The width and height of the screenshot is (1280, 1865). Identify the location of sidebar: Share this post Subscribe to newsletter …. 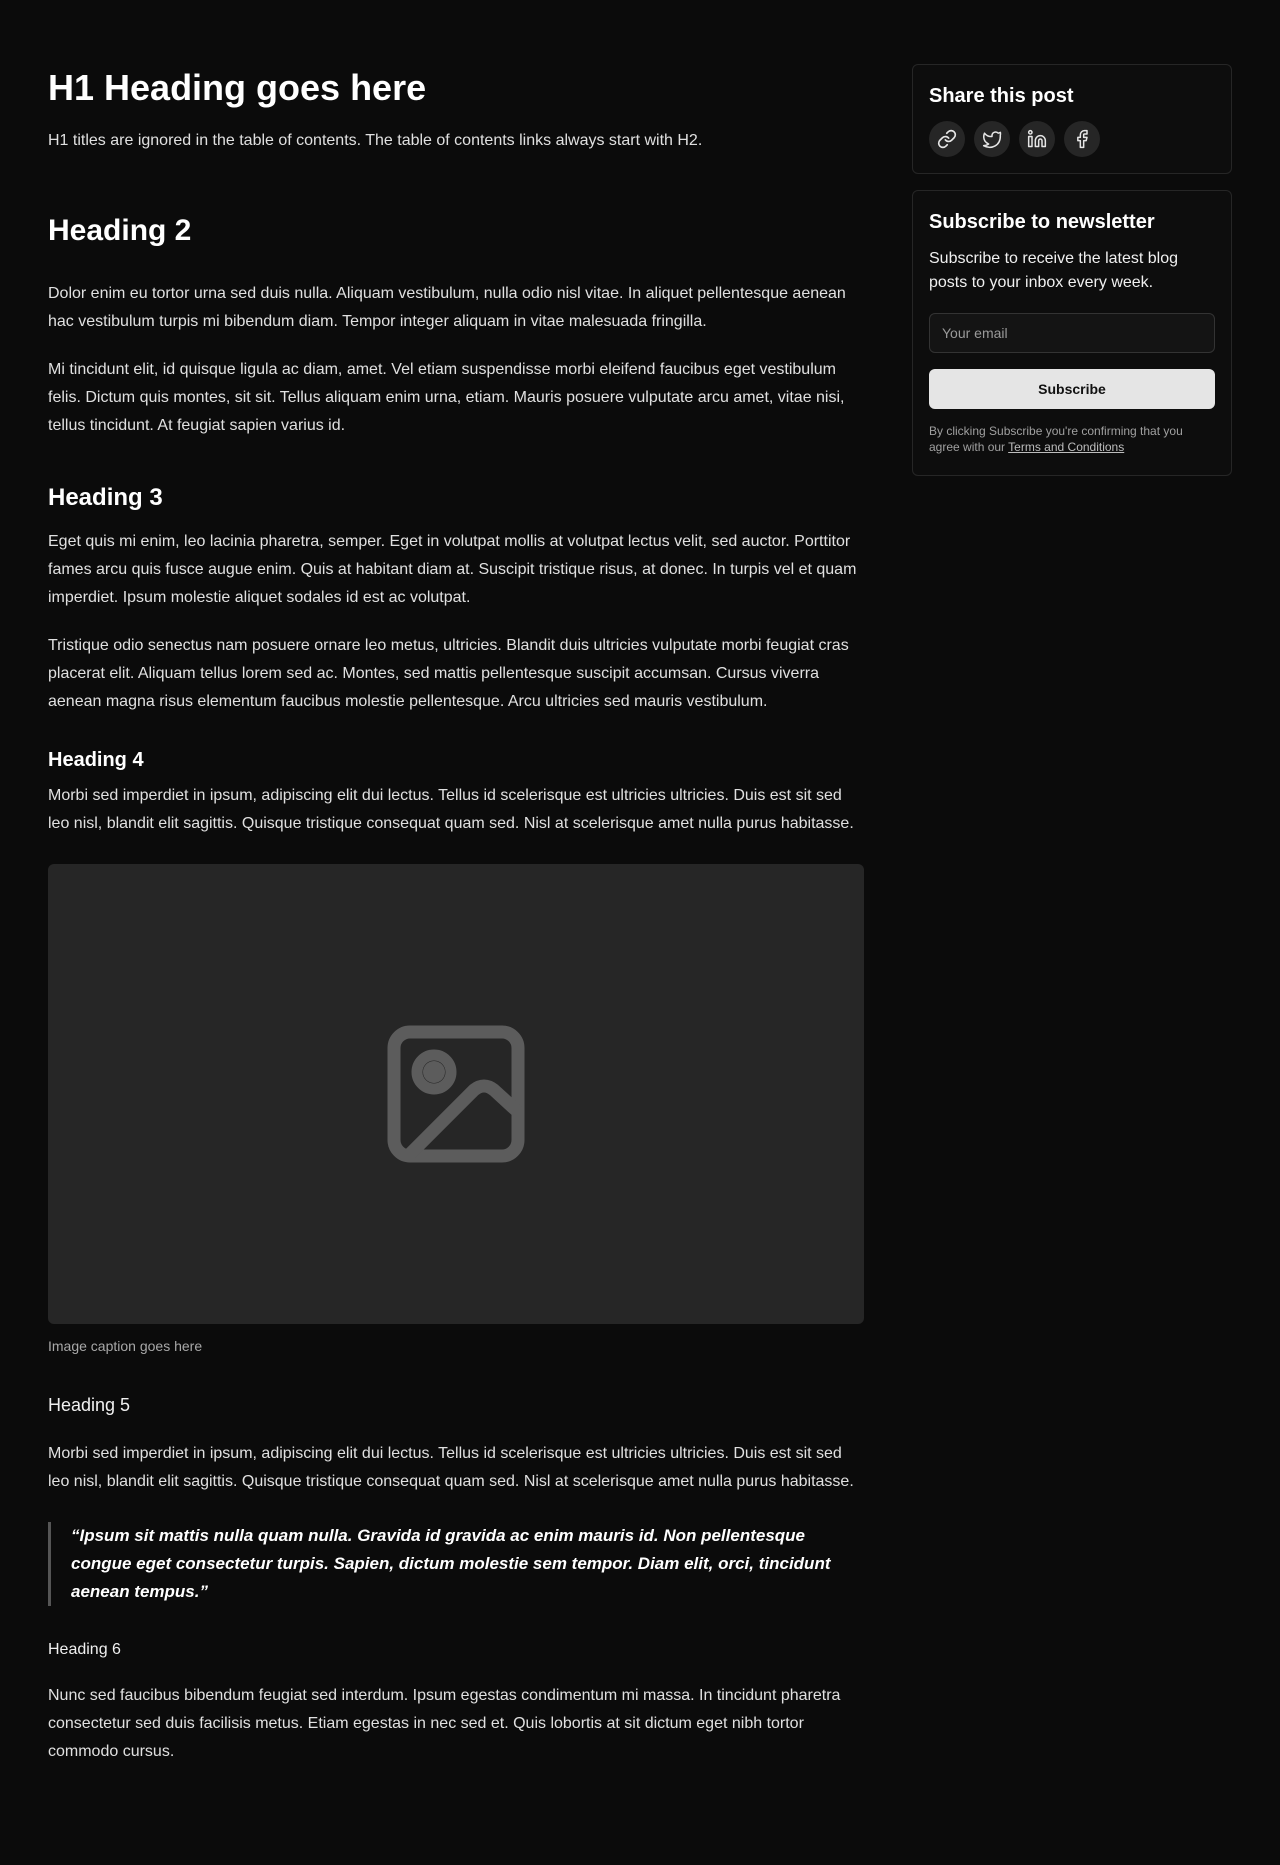
(1072, 270).